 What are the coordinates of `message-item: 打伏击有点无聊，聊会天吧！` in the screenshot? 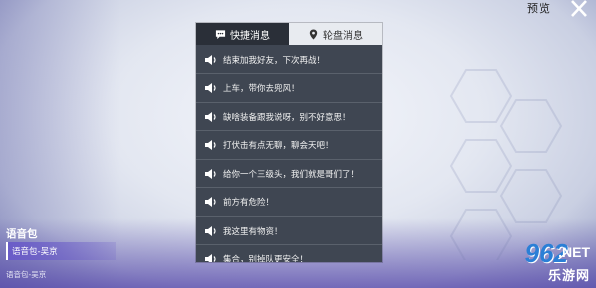 It's located at (289, 146).